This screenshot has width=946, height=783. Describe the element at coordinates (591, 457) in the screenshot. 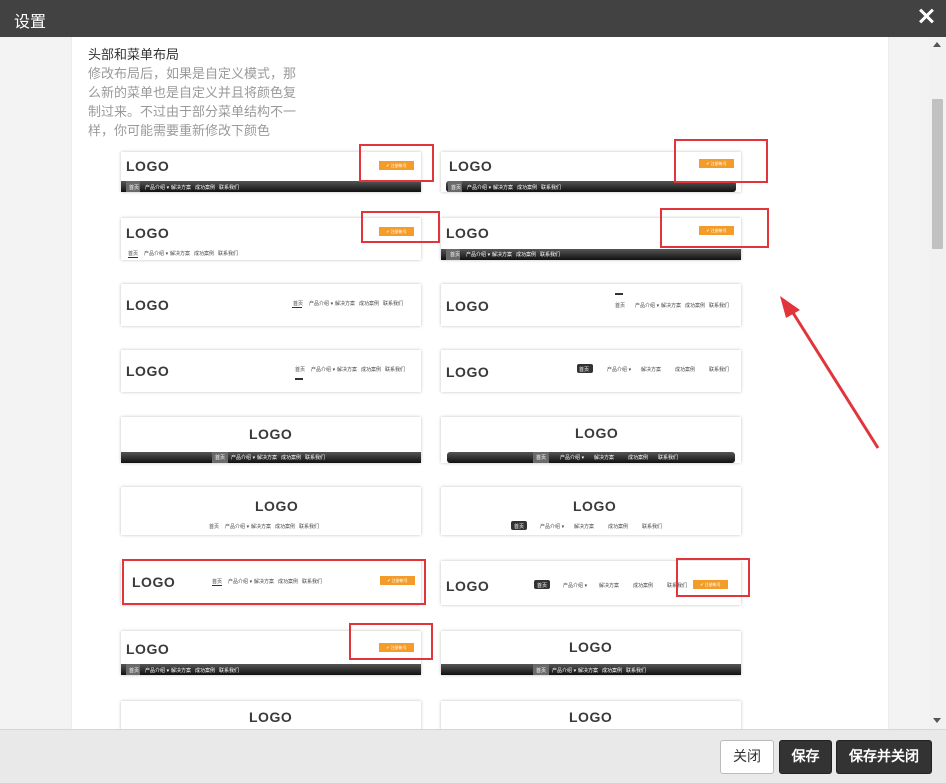

I see `menu-bar` at that location.